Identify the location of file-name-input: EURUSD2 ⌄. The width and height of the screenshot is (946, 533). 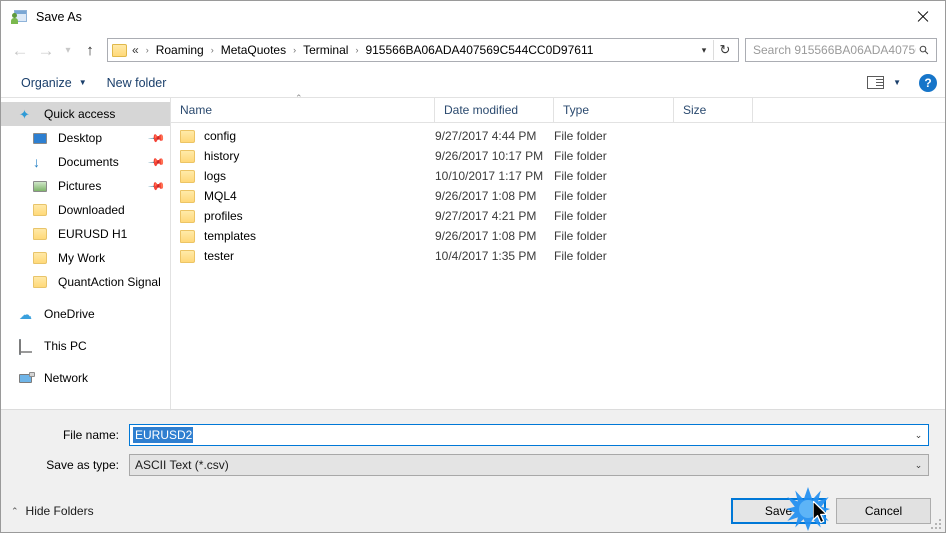
(529, 435).